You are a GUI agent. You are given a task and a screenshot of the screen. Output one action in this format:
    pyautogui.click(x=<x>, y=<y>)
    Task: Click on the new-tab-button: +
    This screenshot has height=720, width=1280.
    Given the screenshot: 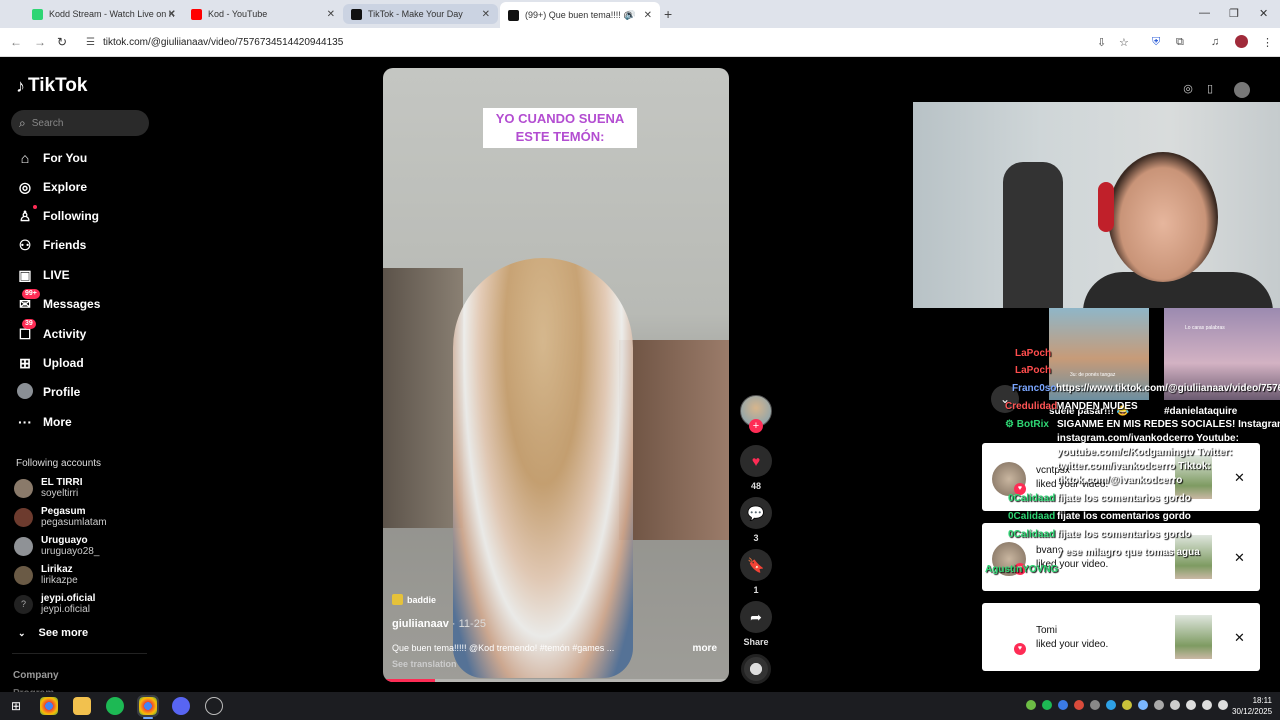 What is the action you would take?
    pyautogui.click(x=668, y=14)
    